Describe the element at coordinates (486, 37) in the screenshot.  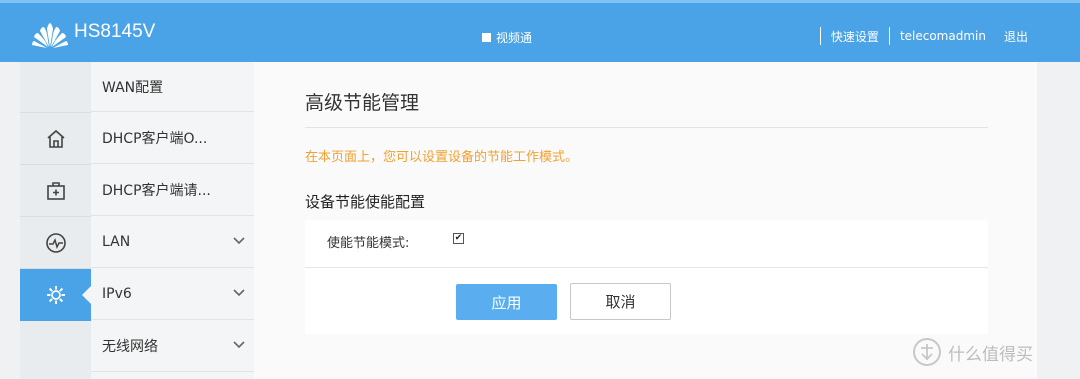
I see `video-checkbox-icon` at that location.